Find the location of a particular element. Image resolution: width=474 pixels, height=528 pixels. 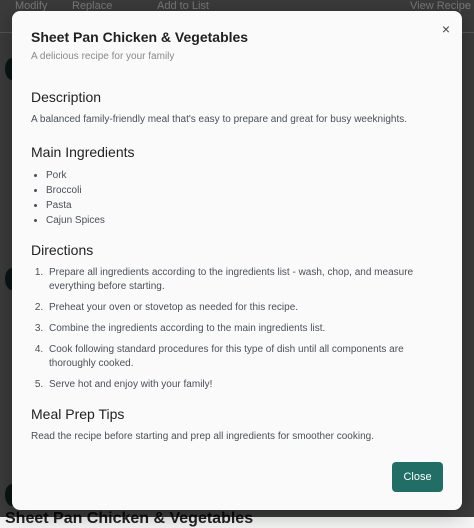

list-item: Pasta is located at coordinates (246, 205).